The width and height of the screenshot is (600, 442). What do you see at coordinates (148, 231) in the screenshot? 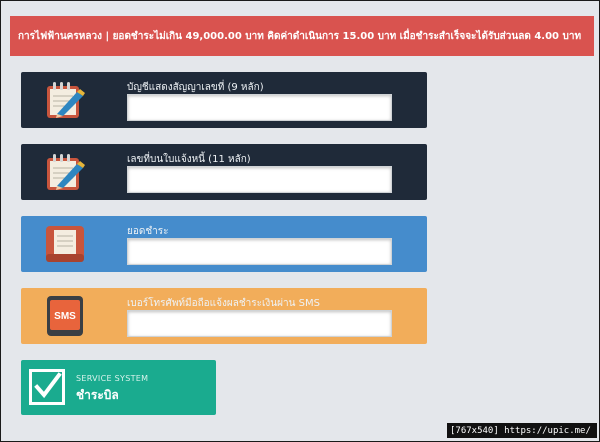
I see `amount-label: ยอดชำระ` at bounding box center [148, 231].